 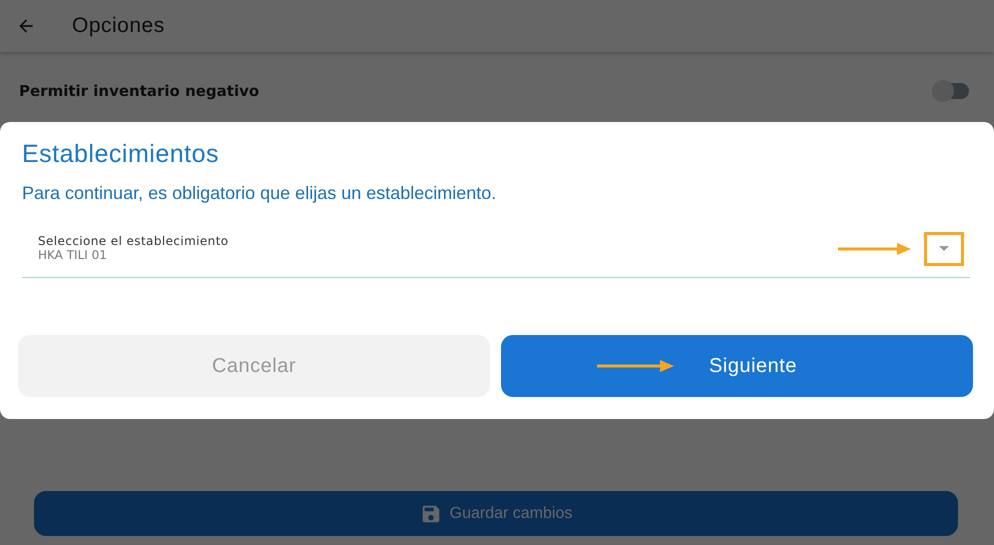 What do you see at coordinates (260, 193) in the screenshot?
I see `dialog-message: Para continuar, es obligatorio que elijas un establecimiento.` at bounding box center [260, 193].